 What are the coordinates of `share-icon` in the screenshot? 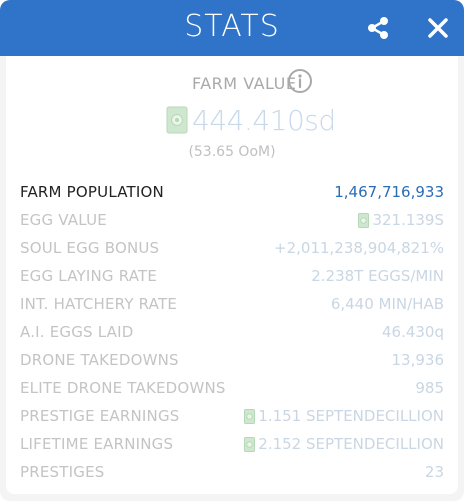 It's located at (378, 28).